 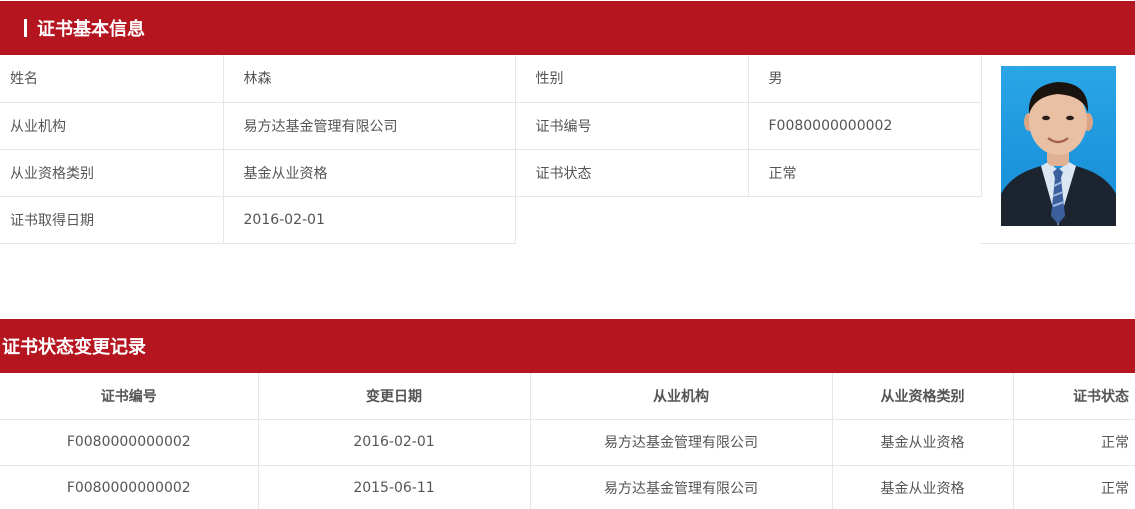 What do you see at coordinates (394, 487) in the screenshot?
I see `cell-change-date: 2015-06-11` at bounding box center [394, 487].